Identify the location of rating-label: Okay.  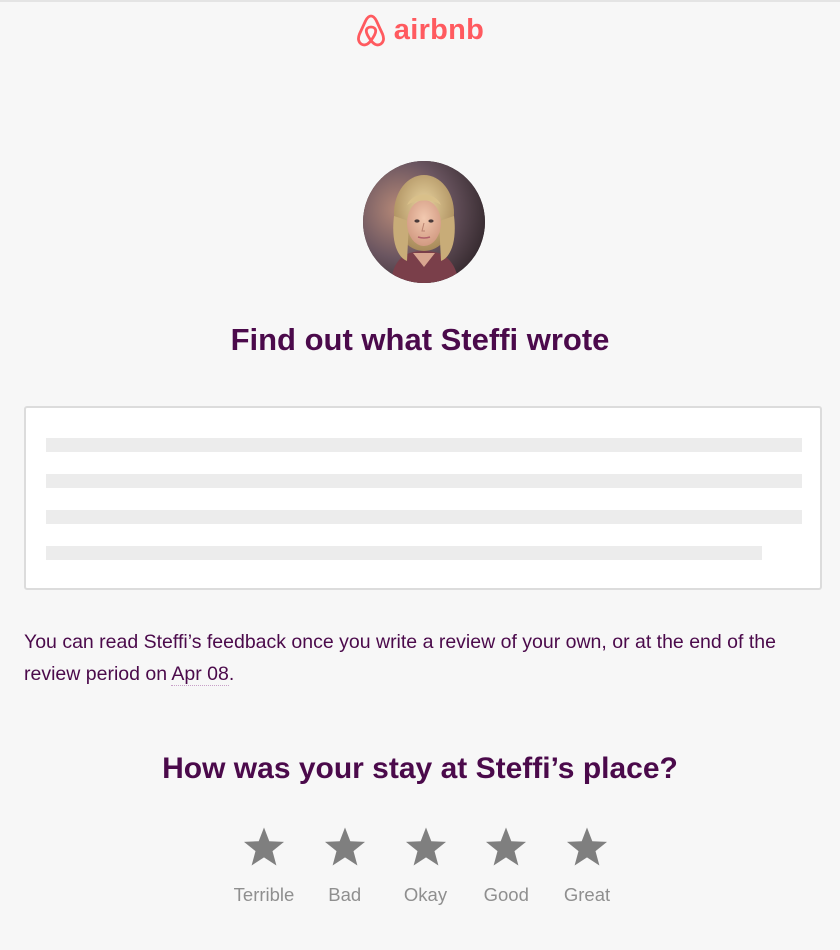
(425, 894).